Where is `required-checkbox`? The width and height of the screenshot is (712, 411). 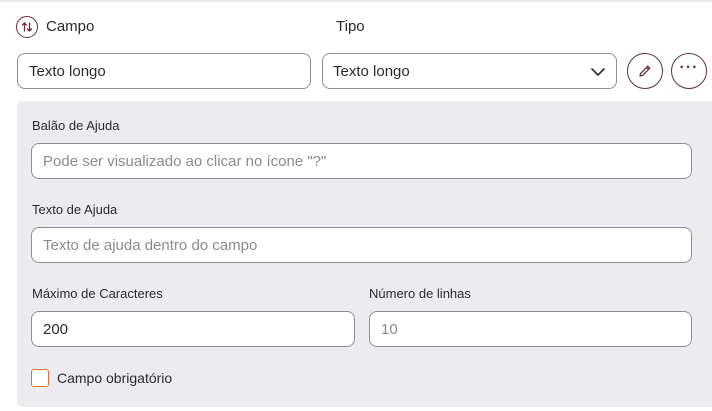
required-checkbox is located at coordinates (40, 378).